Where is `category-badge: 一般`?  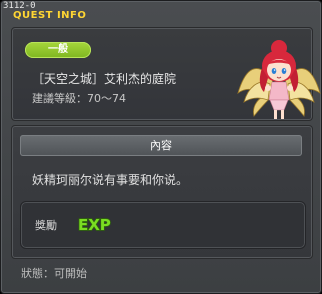 category-badge: 一般 is located at coordinates (58, 50).